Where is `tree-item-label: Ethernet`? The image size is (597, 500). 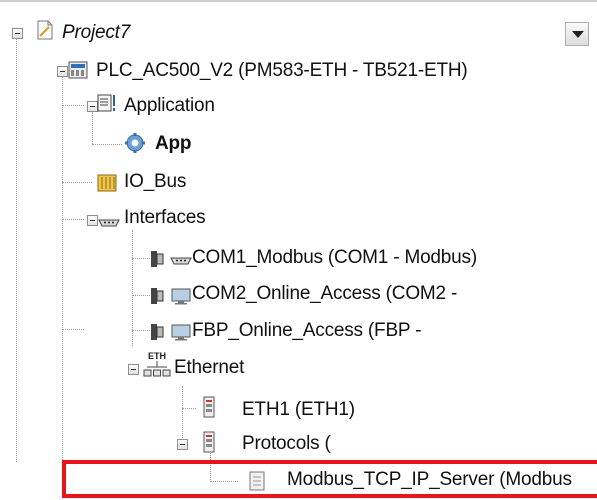 tree-item-label: Ethernet is located at coordinates (209, 367).